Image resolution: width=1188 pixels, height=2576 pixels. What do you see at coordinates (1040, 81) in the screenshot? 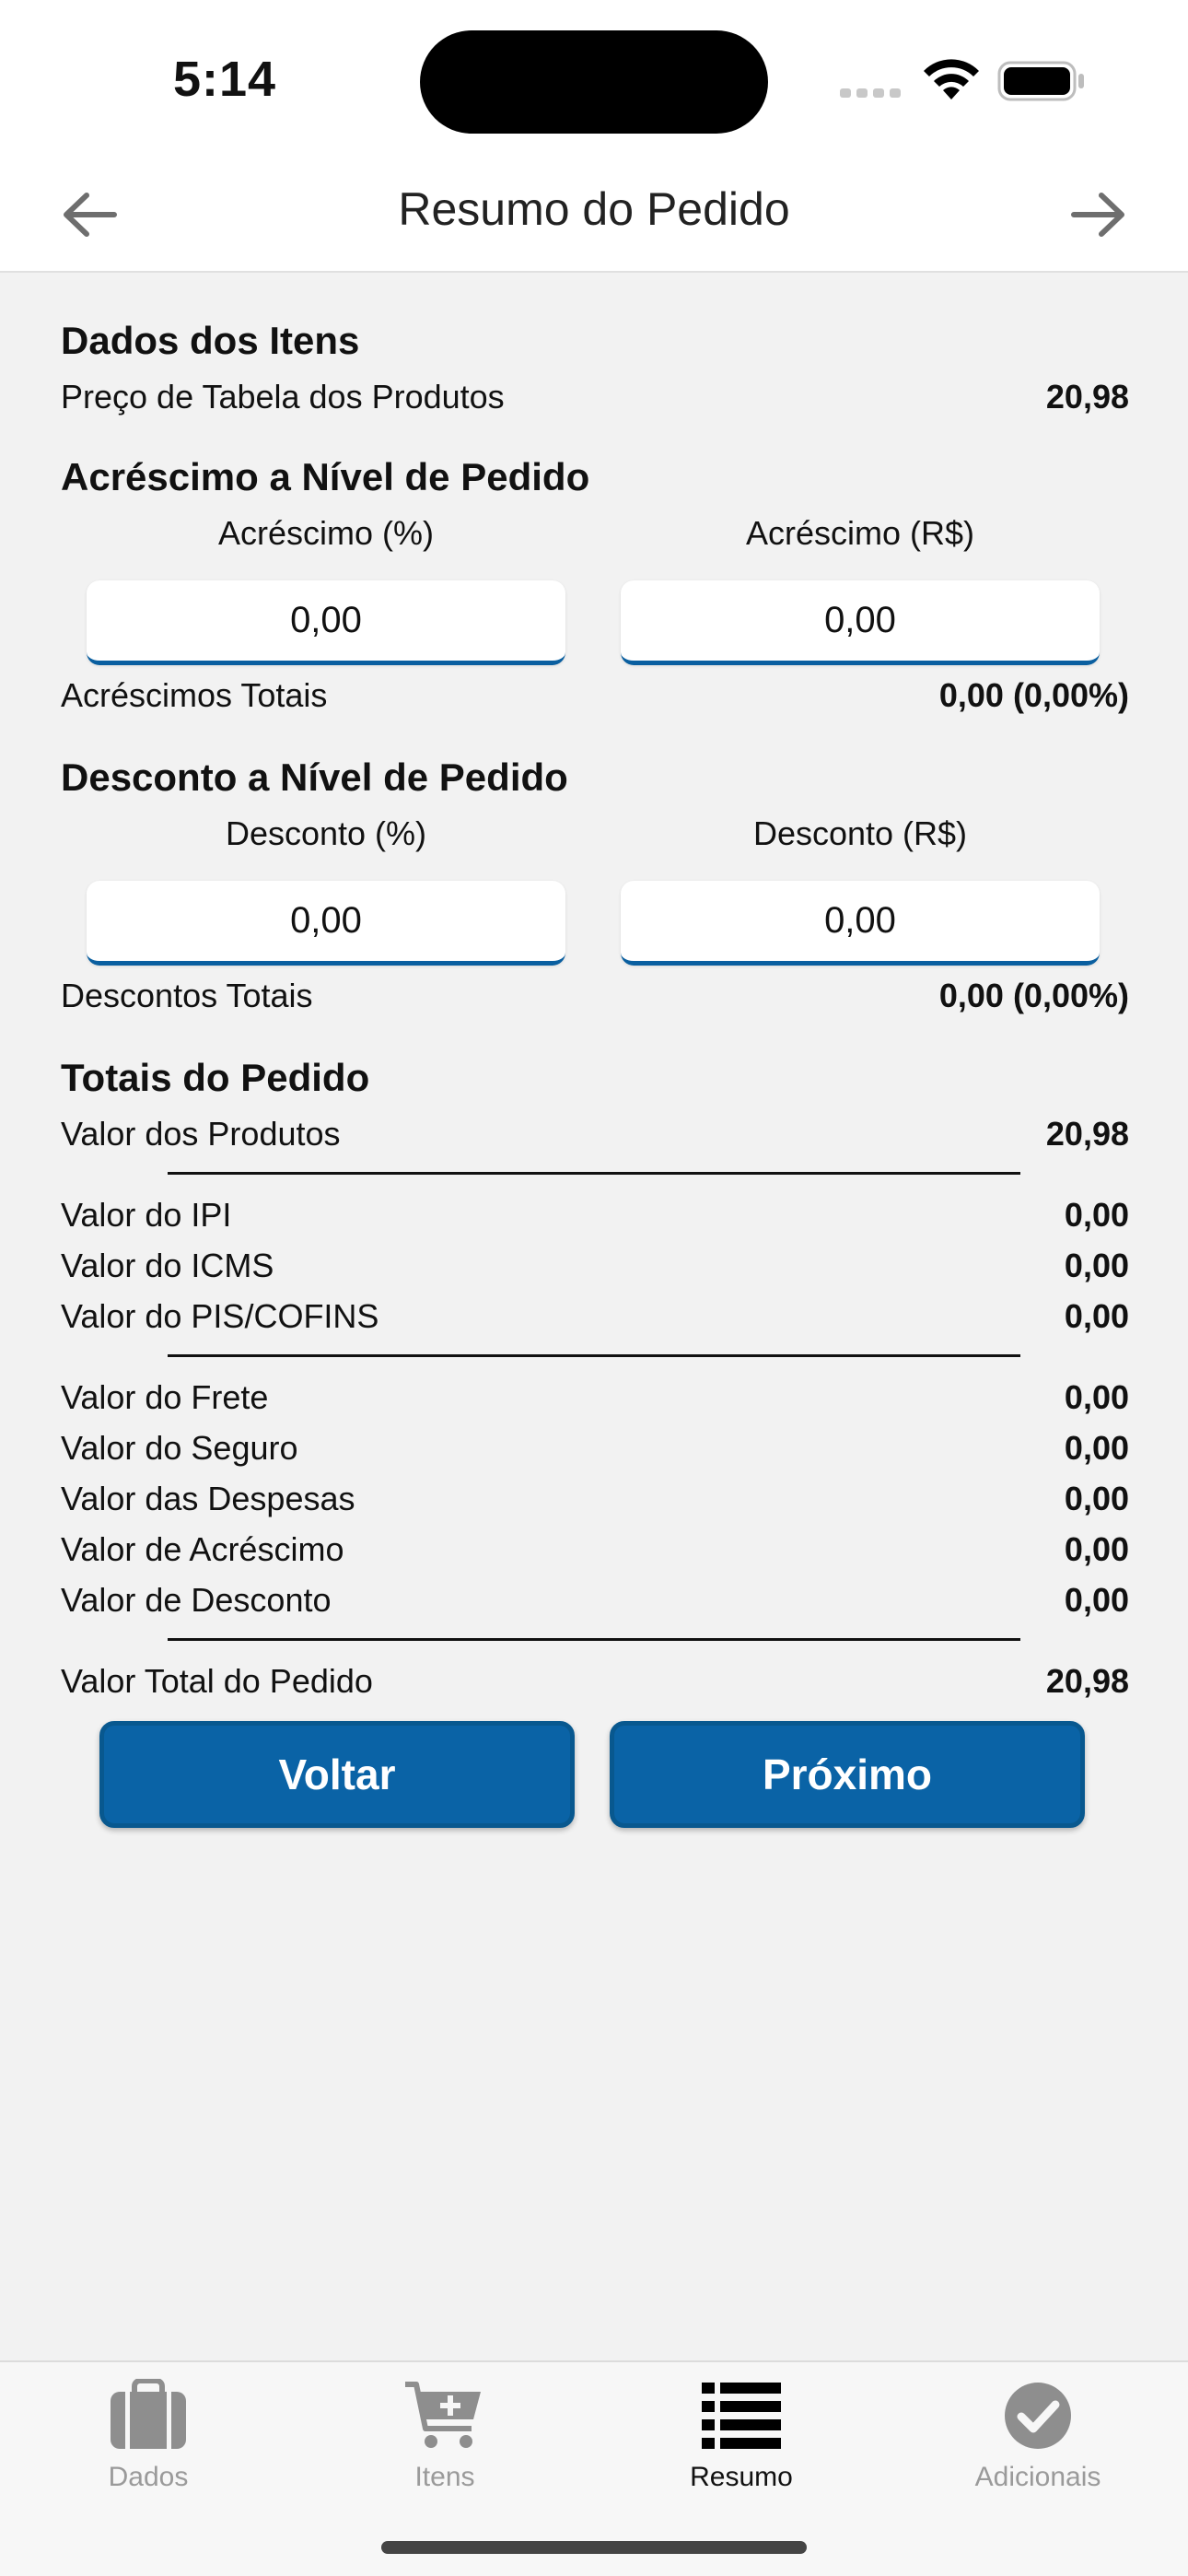
I see `battery-icon` at bounding box center [1040, 81].